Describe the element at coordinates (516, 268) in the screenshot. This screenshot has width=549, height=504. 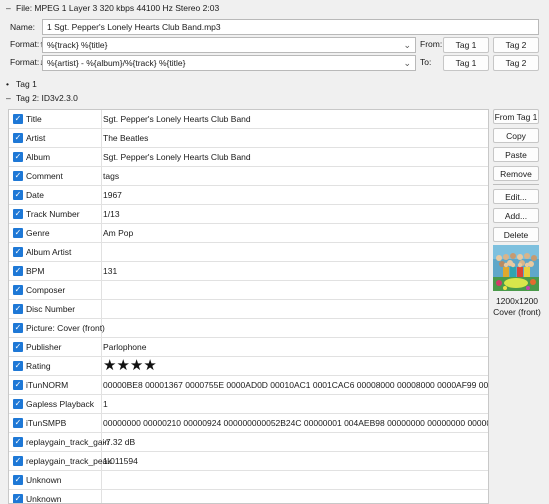
I see `cover-art-thumbnail` at that location.